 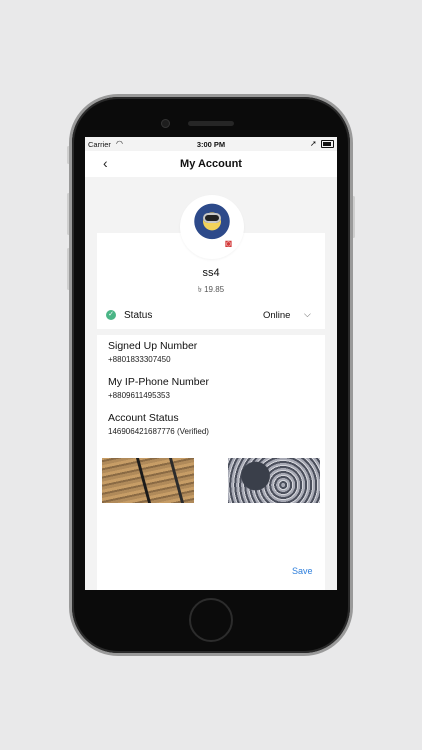 What do you see at coordinates (158, 431) in the screenshot?
I see `account-status-value: 146906421687776 (Verified)` at bounding box center [158, 431].